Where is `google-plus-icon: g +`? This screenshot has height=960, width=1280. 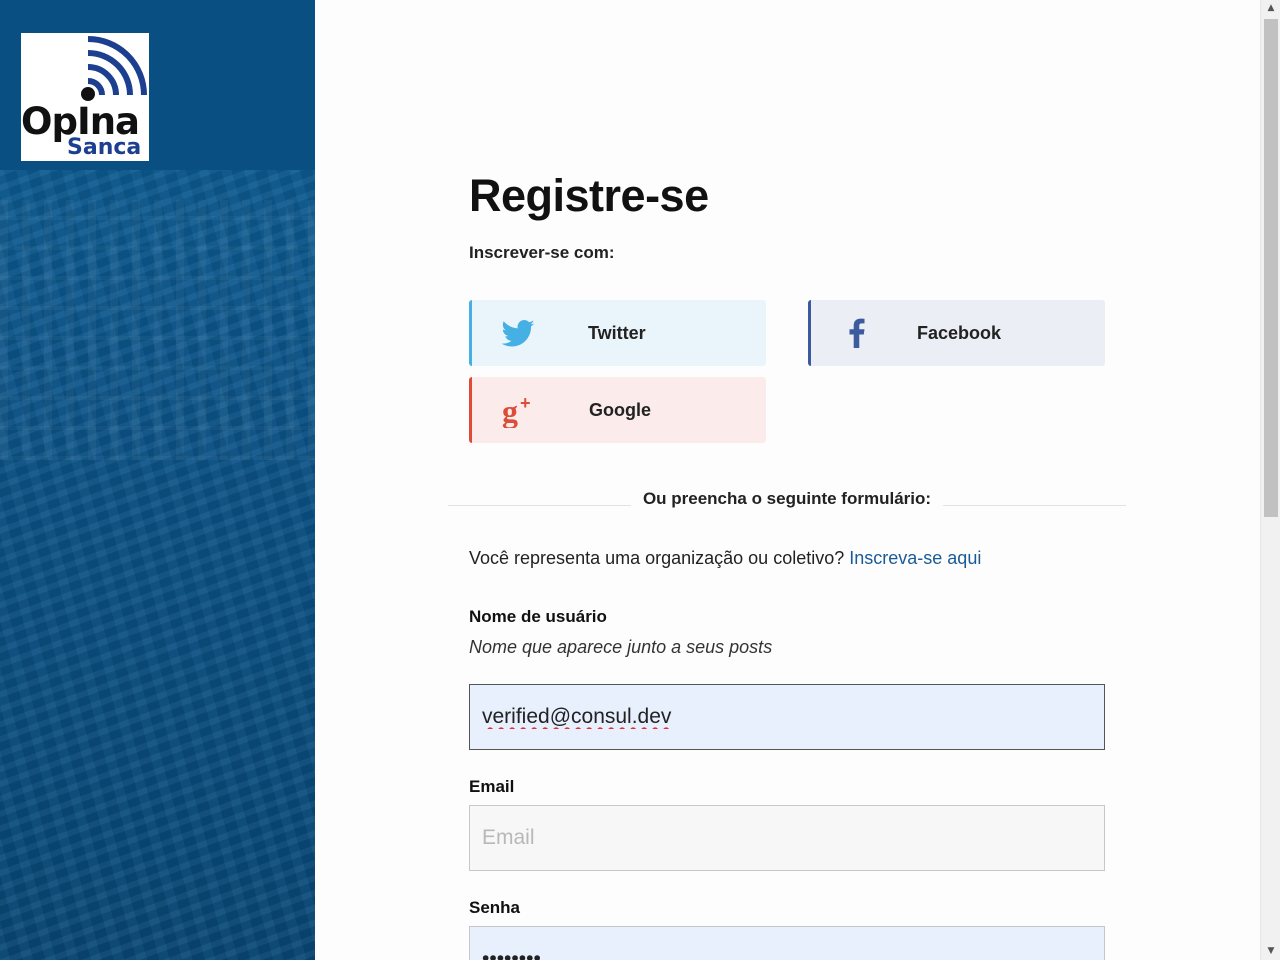 google-plus-icon: g + is located at coordinates (516, 410).